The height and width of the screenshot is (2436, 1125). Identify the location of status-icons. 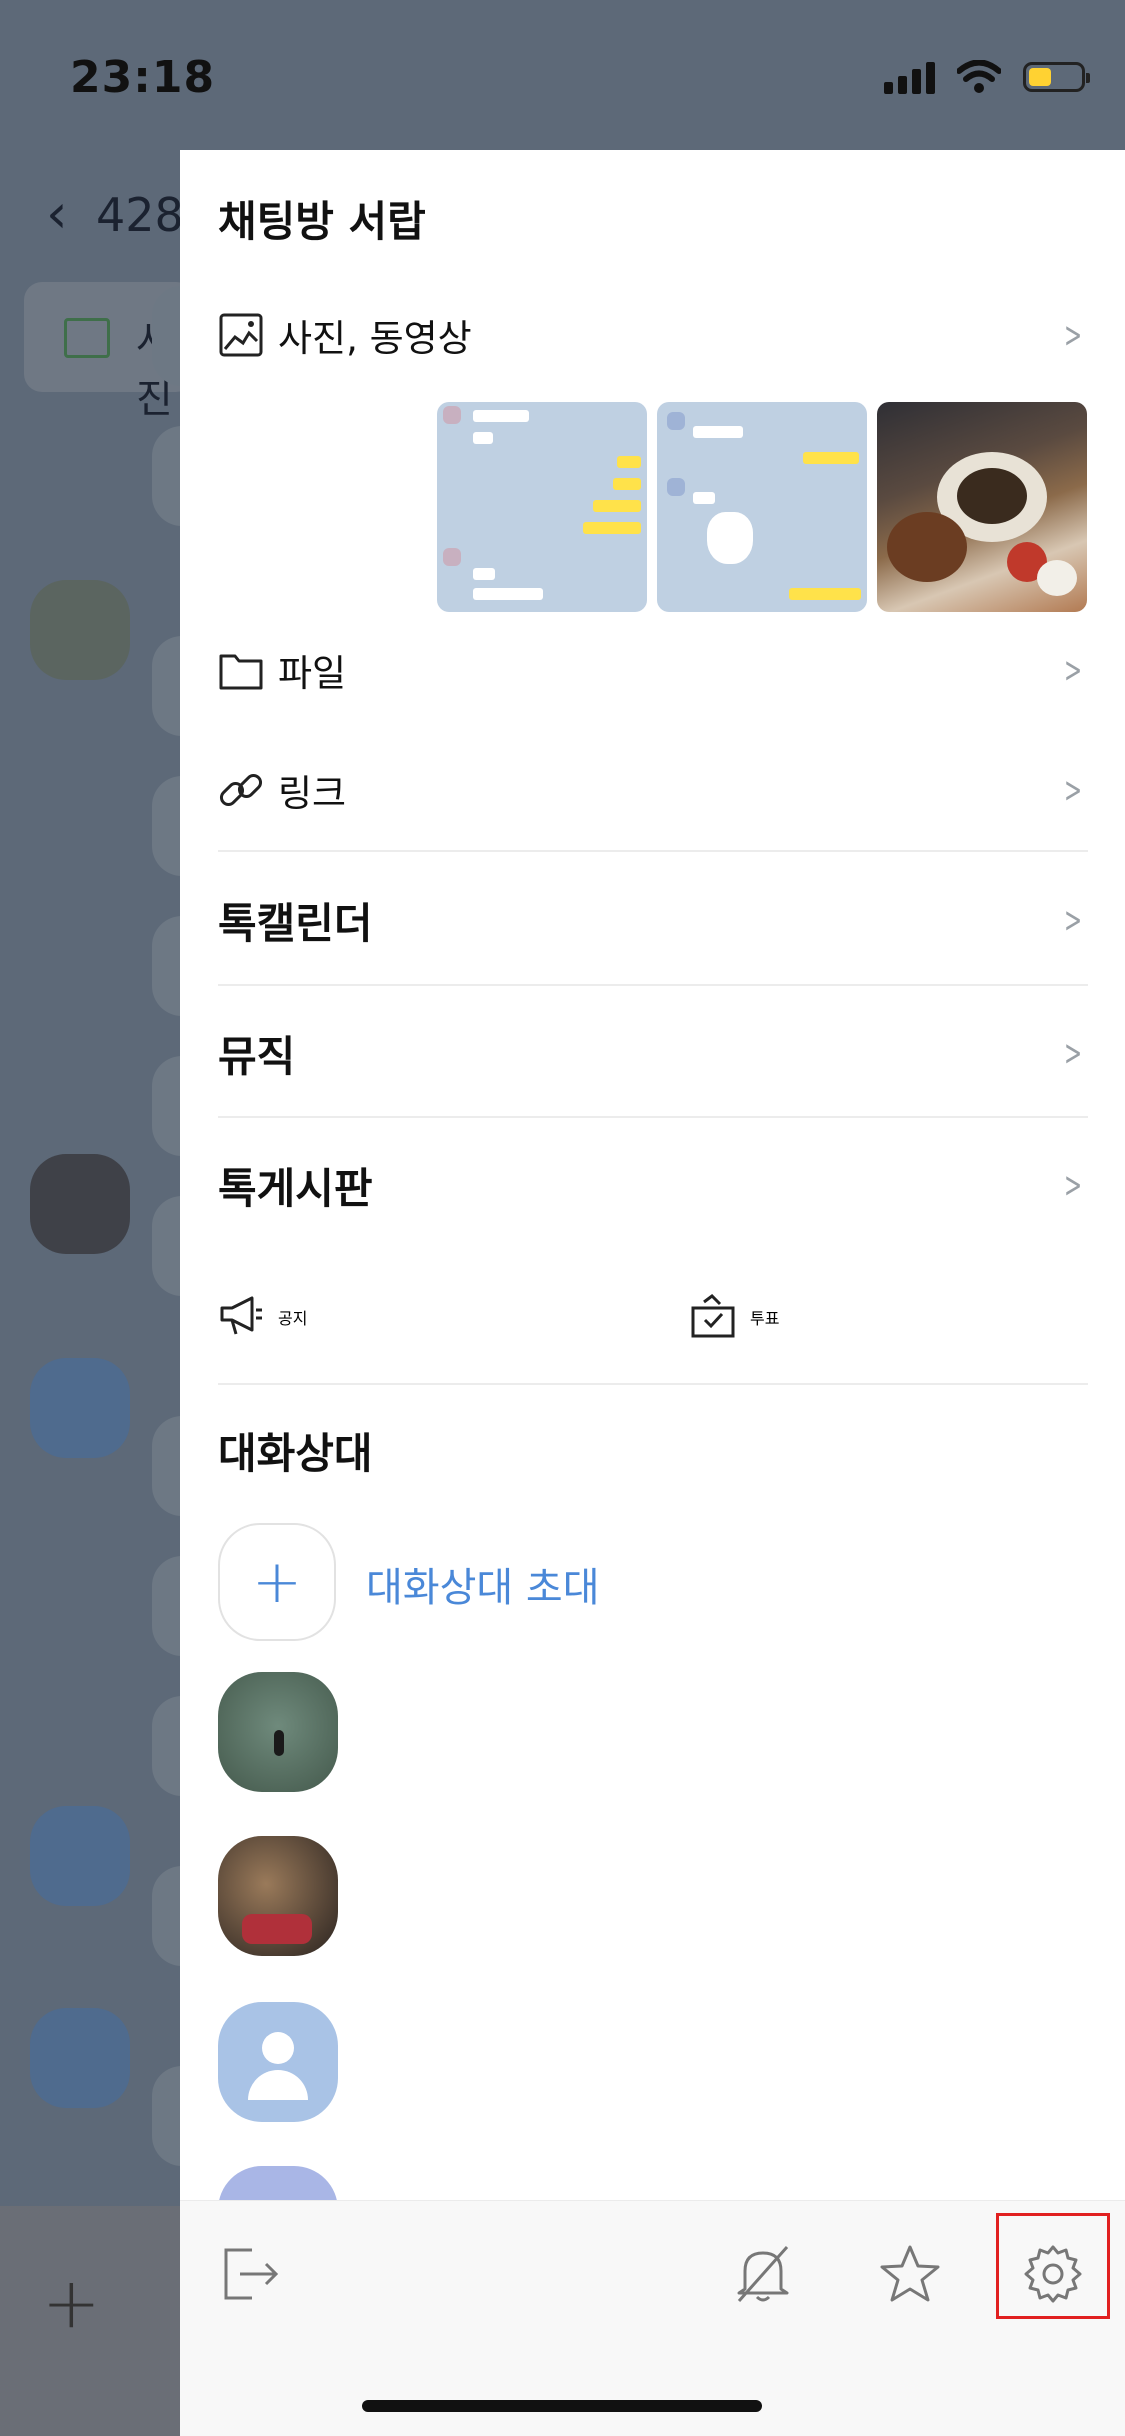
(987, 77).